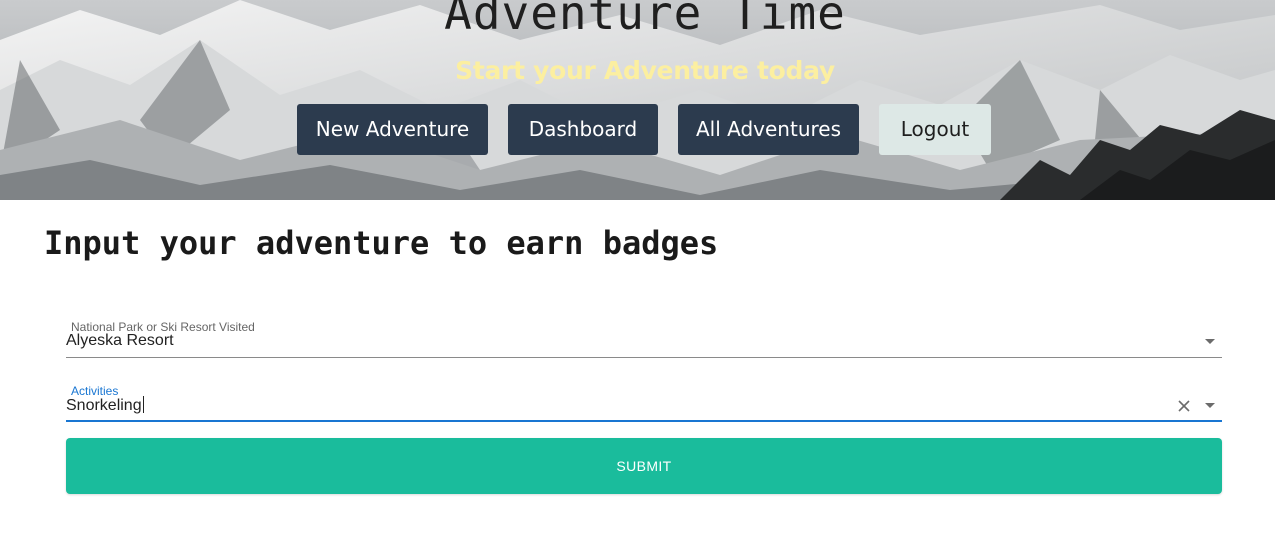 This screenshot has width=1275, height=560. What do you see at coordinates (583, 129) in the screenshot?
I see `dashboard-button: Dashboard` at bounding box center [583, 129].